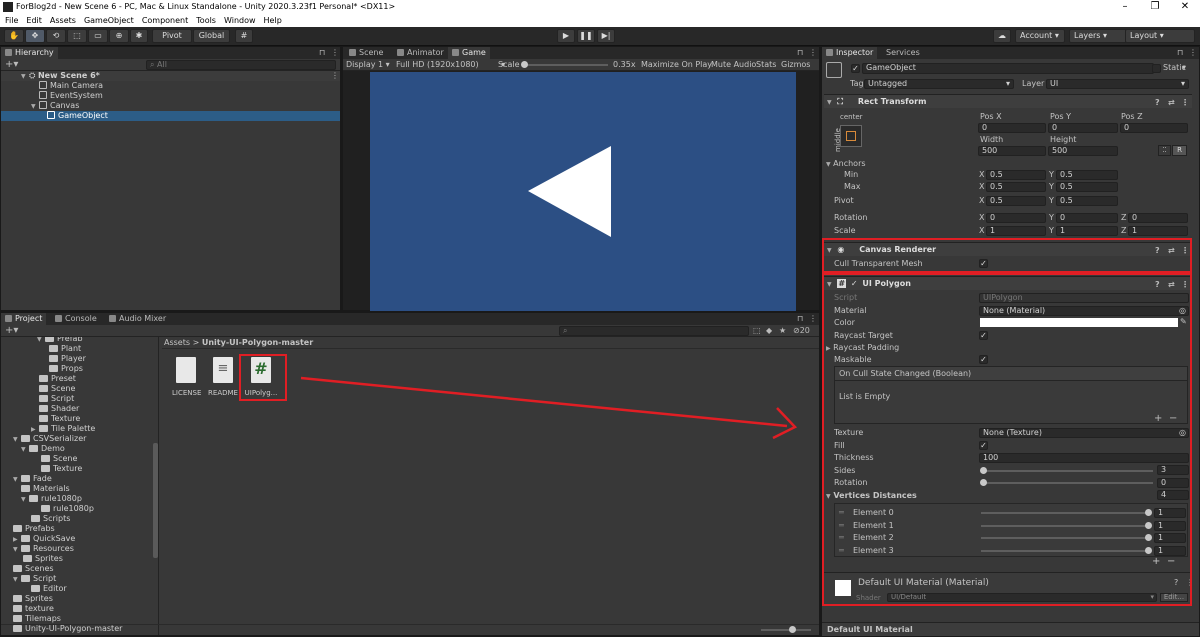  I want to click on menu-file: File, so click(11, 20).